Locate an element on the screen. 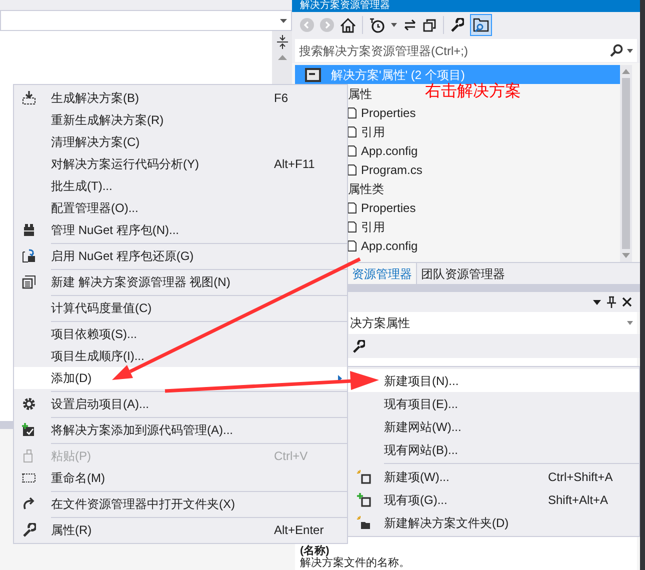 The image size is (645, 570). clock-icon is located at coordinates (377, 25).